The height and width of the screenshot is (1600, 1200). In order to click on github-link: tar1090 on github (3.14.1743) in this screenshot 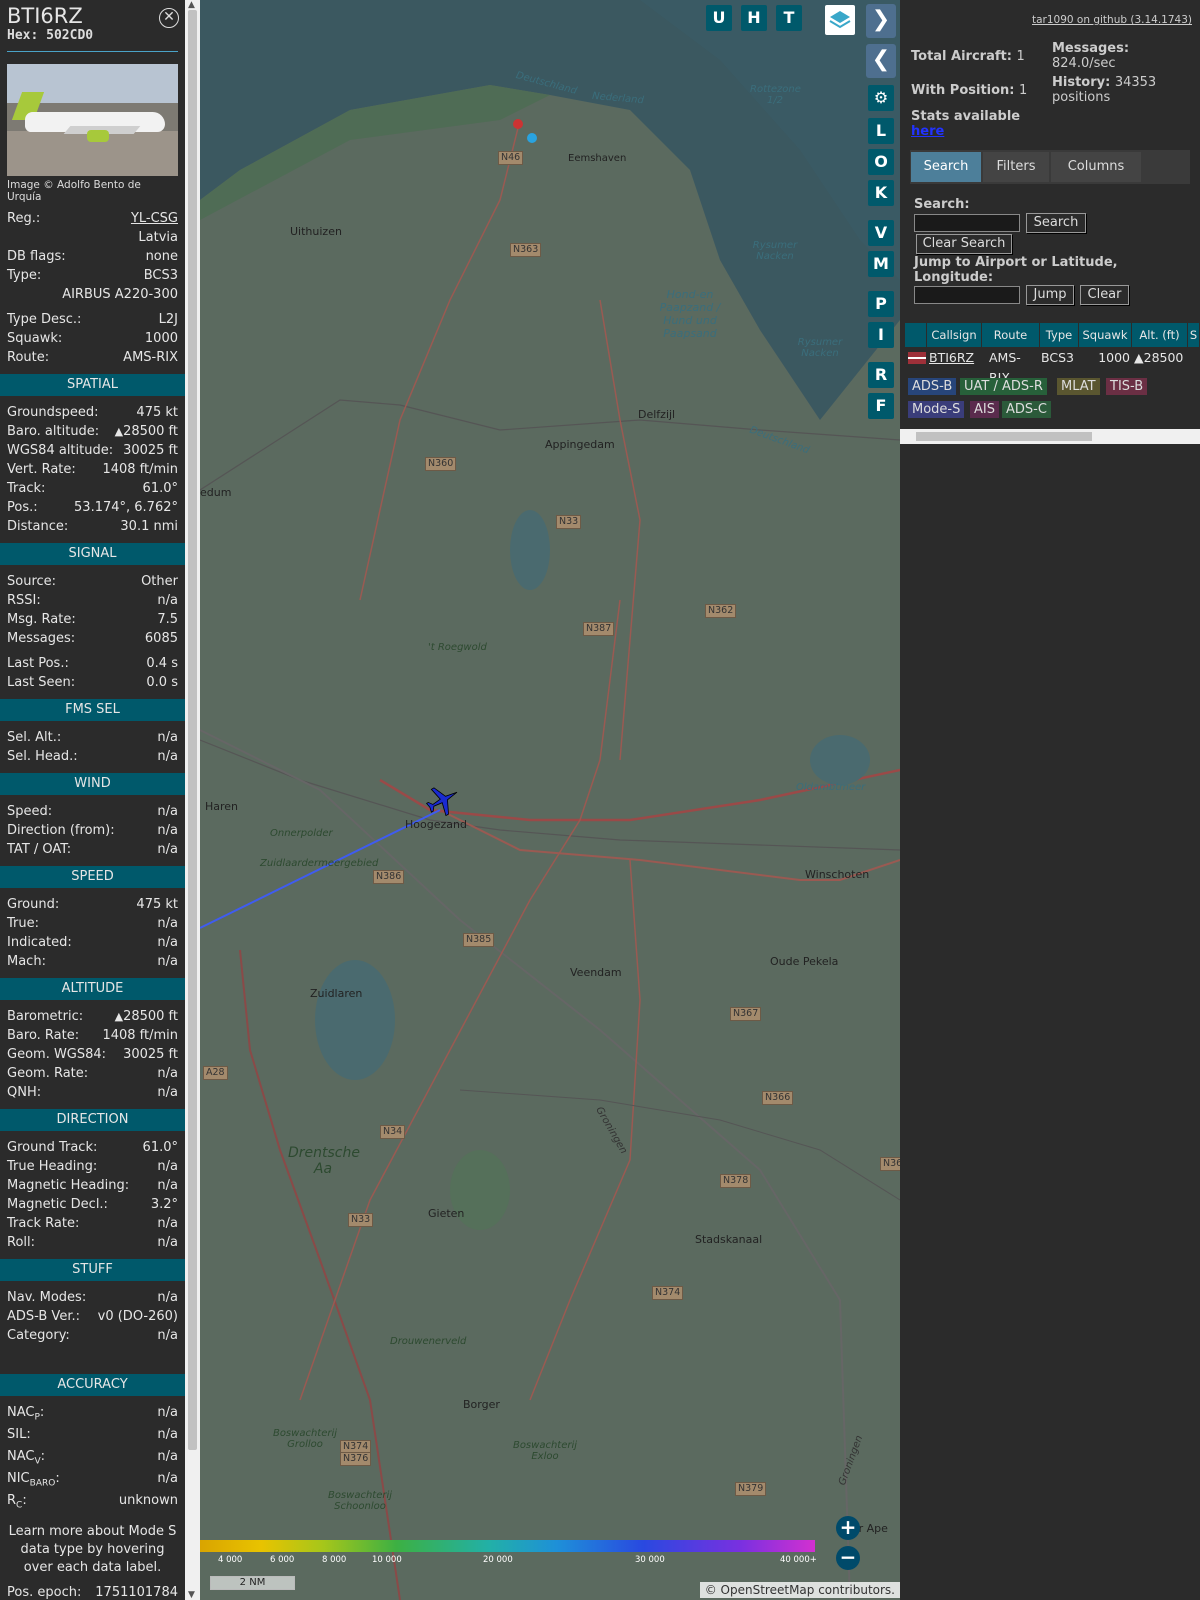, I will do `click(1112, 20)`.